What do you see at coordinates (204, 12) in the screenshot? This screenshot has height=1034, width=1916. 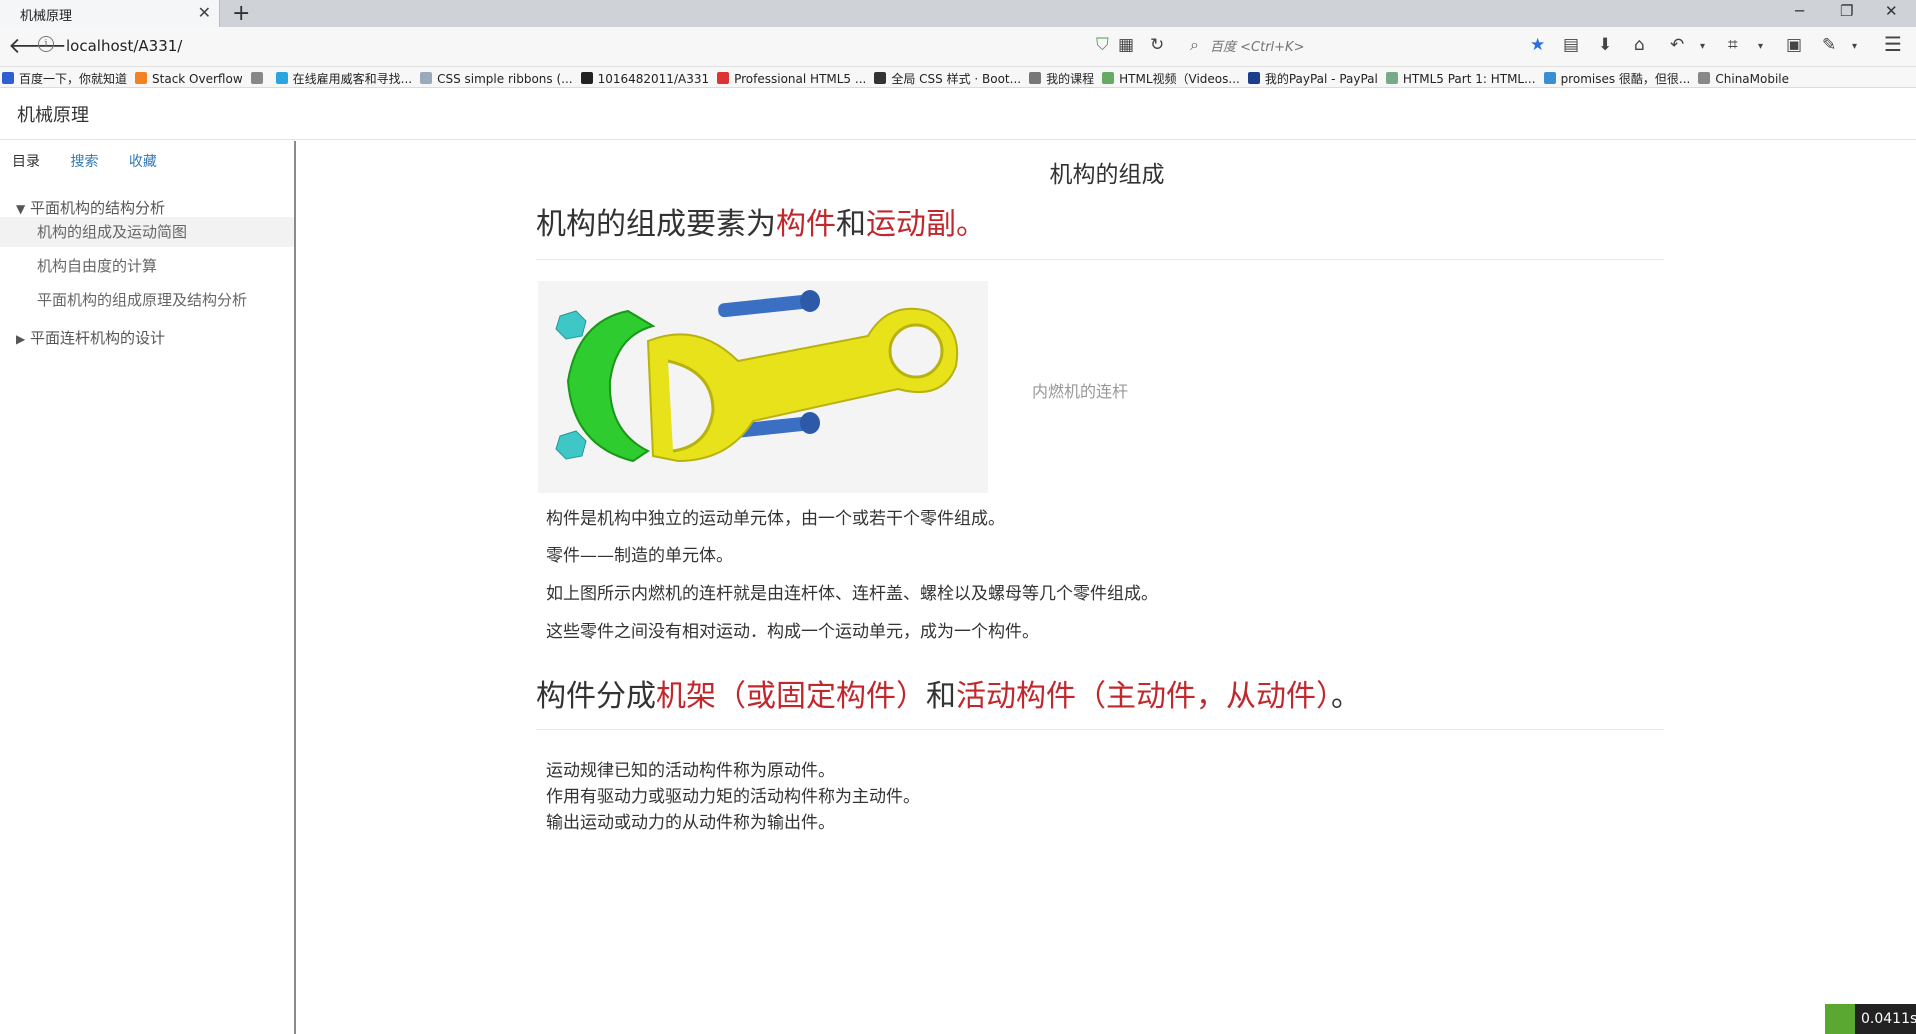 I see `close-tab-icon: ✕` at bounding box center [204, 12].